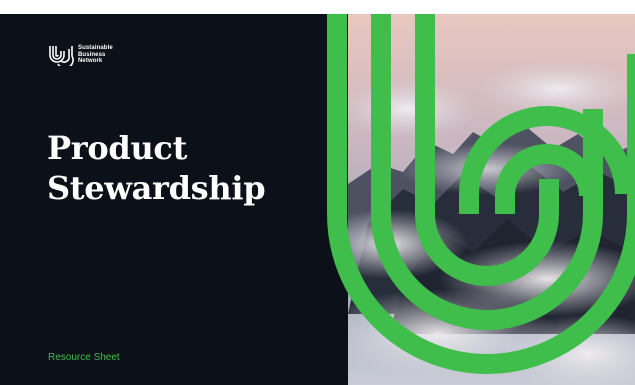  What do you see at coordinates (156, 168) in the screenshot?
I see `page-title: Product Stewardship` at bounding box center [156, 168].